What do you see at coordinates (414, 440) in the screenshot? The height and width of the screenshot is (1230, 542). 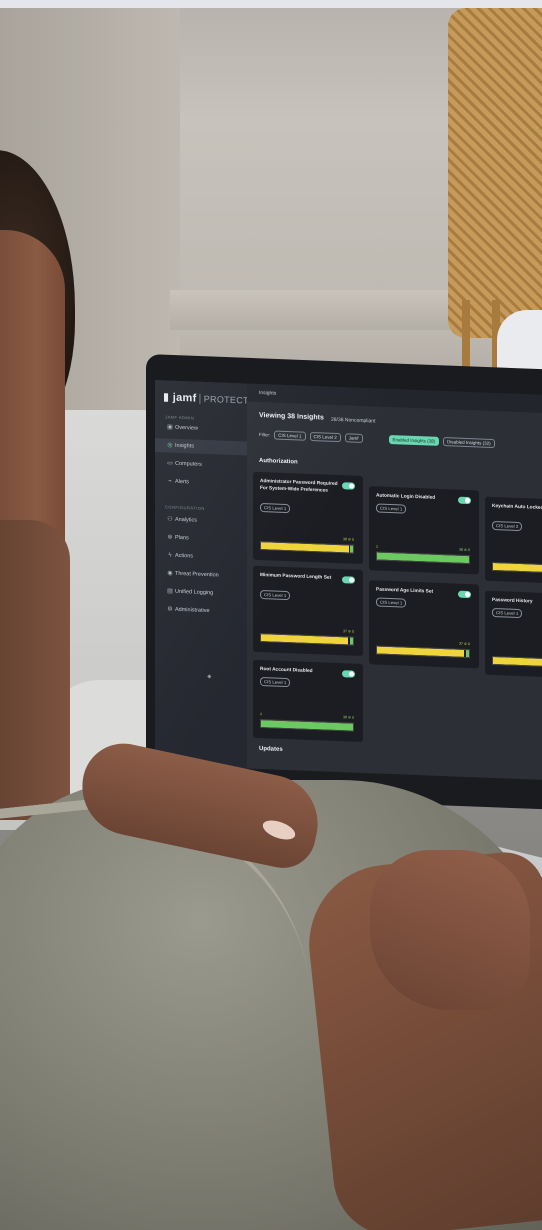 I see `tab-enabled-insights: Enabled Insights (38)` at bounding box center [414, 440].